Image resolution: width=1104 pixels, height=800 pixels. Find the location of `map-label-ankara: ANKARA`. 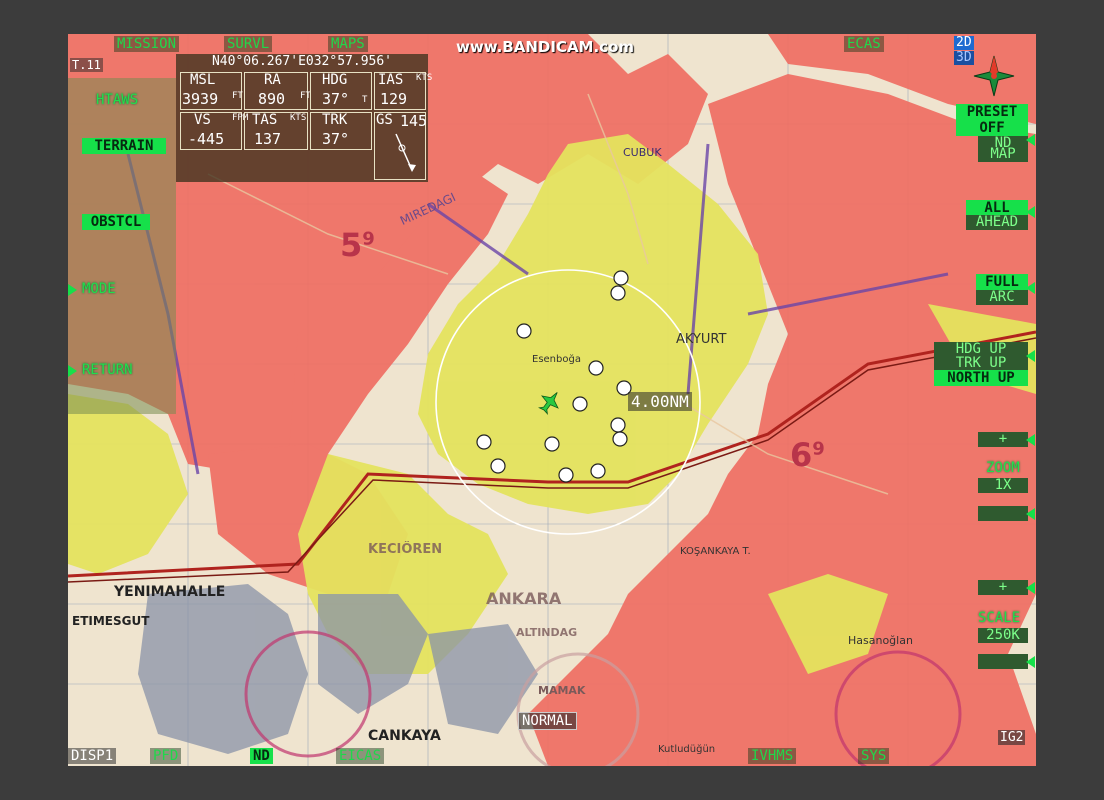

map-label-ankara: ANKARA is located at coordinates (524, 598).